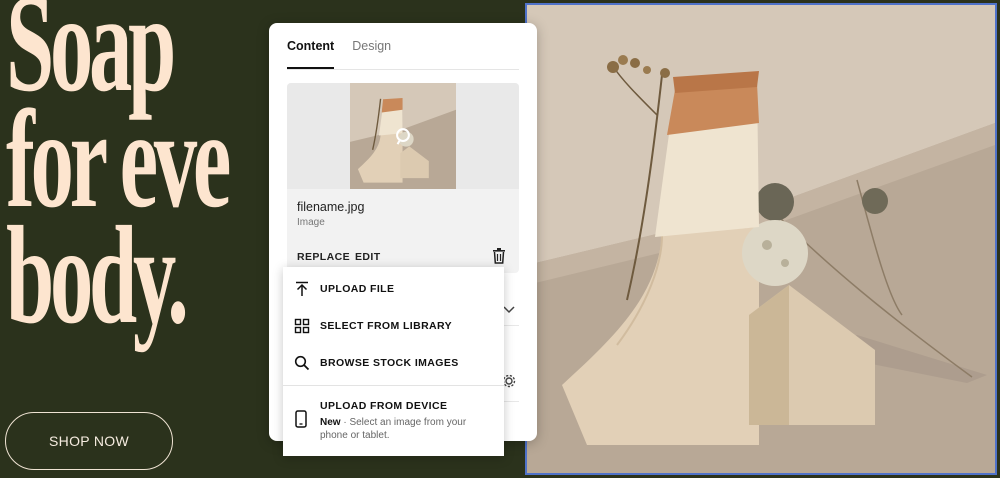  Describe the element at coordinates (403, 69) in the screenshot. I see `tabs-divider` at that location.